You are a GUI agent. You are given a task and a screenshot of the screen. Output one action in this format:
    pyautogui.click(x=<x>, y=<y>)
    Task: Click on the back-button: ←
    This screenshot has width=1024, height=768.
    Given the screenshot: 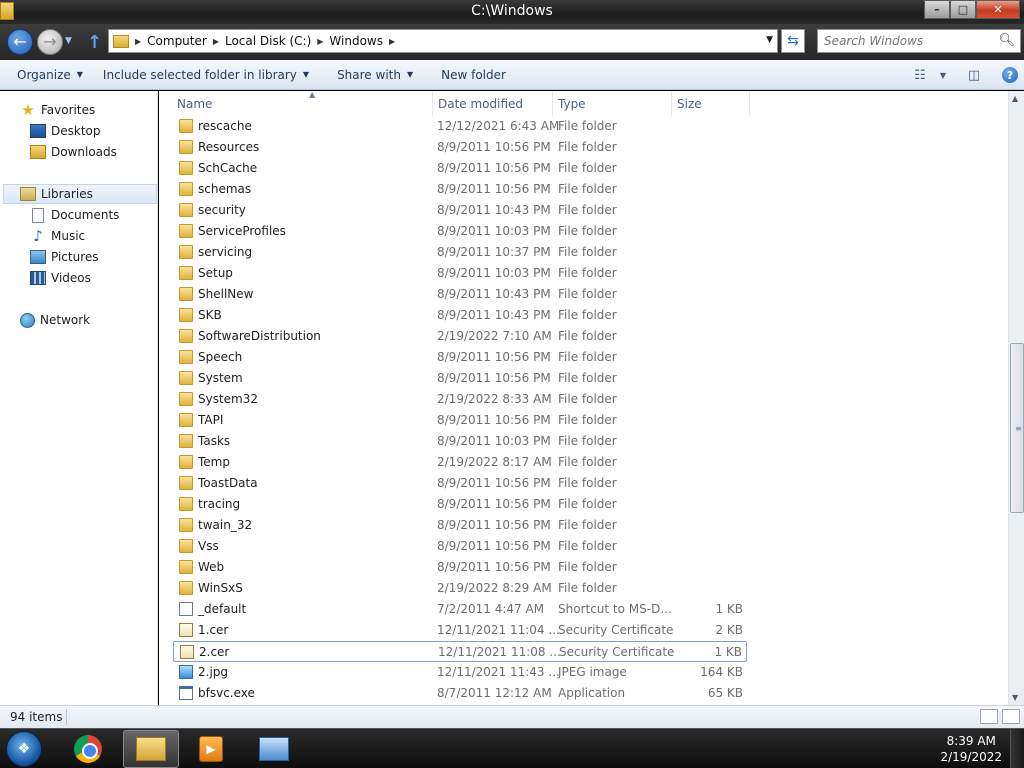 What is the action you would take?
    pyautogui.click(x=20, y=42)
    